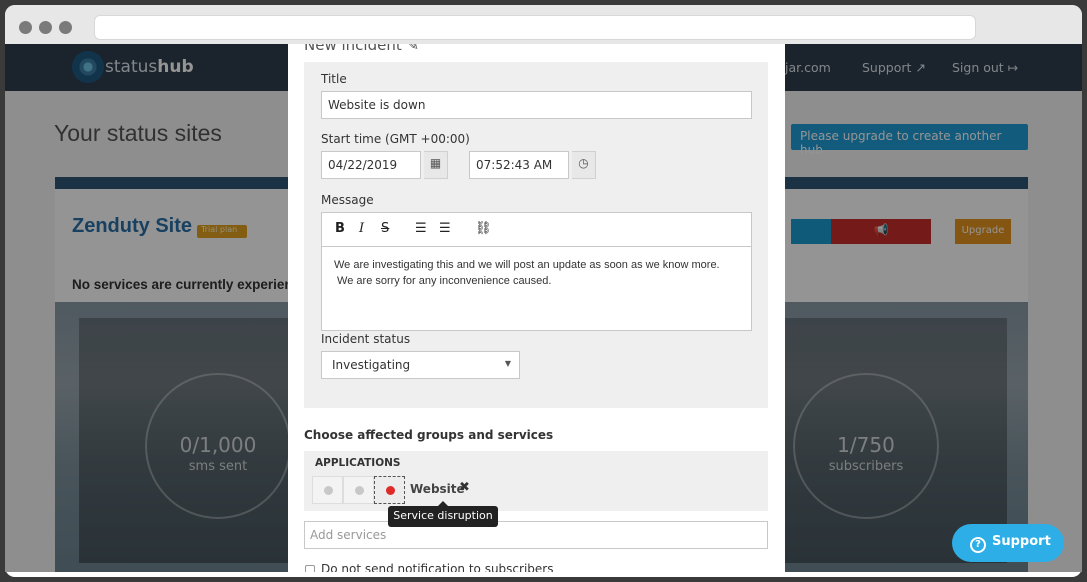 This screenshot has height=582, width=1087. What do you see at coordinates (385, 228) in the screenshot?
I see `strikethrough-icon: S` at bounding box center [385, 228].